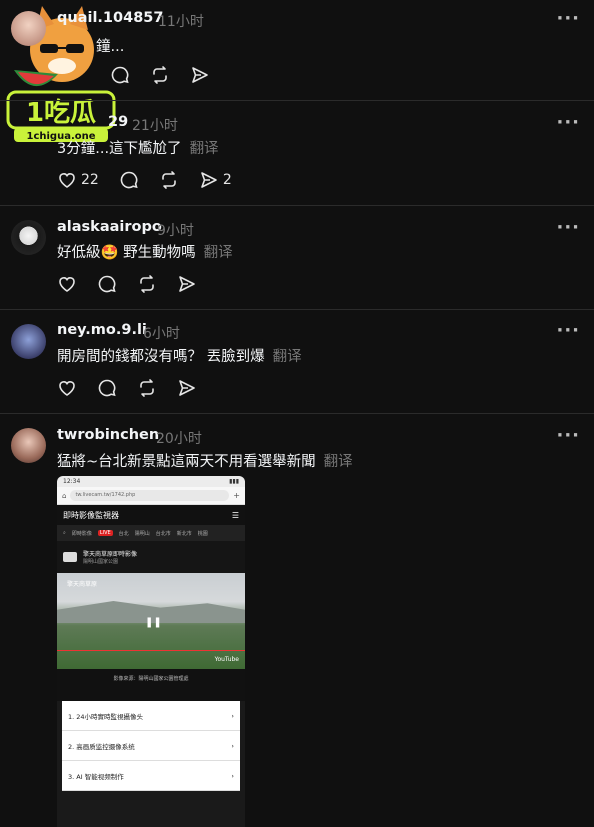 This screenshot has width=594, height=827. What do you see at coordinates (163, 533) in the screenshot?
I see `site-tab: 台北市` at bounding box center [163, 533].